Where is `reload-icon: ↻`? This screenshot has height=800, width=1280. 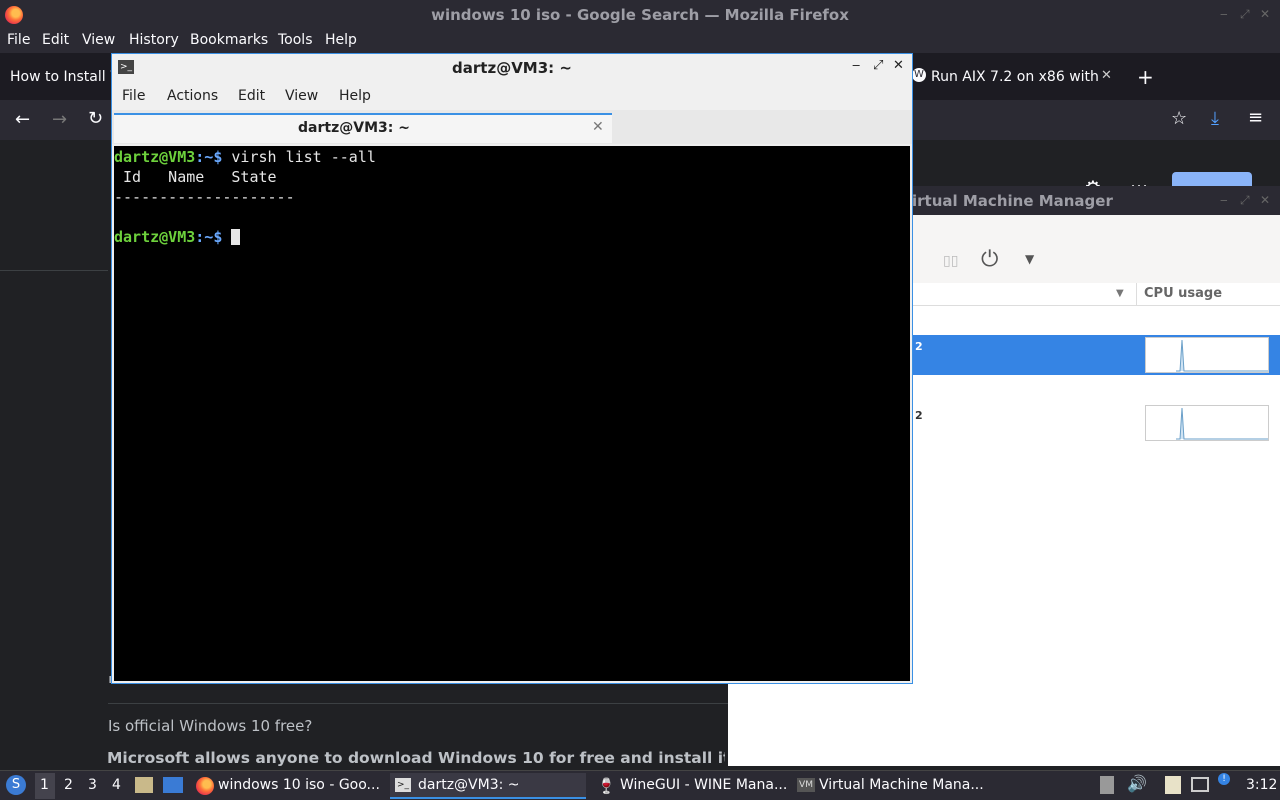
reload-icon: ↻ is located at coordinates (95, 118).